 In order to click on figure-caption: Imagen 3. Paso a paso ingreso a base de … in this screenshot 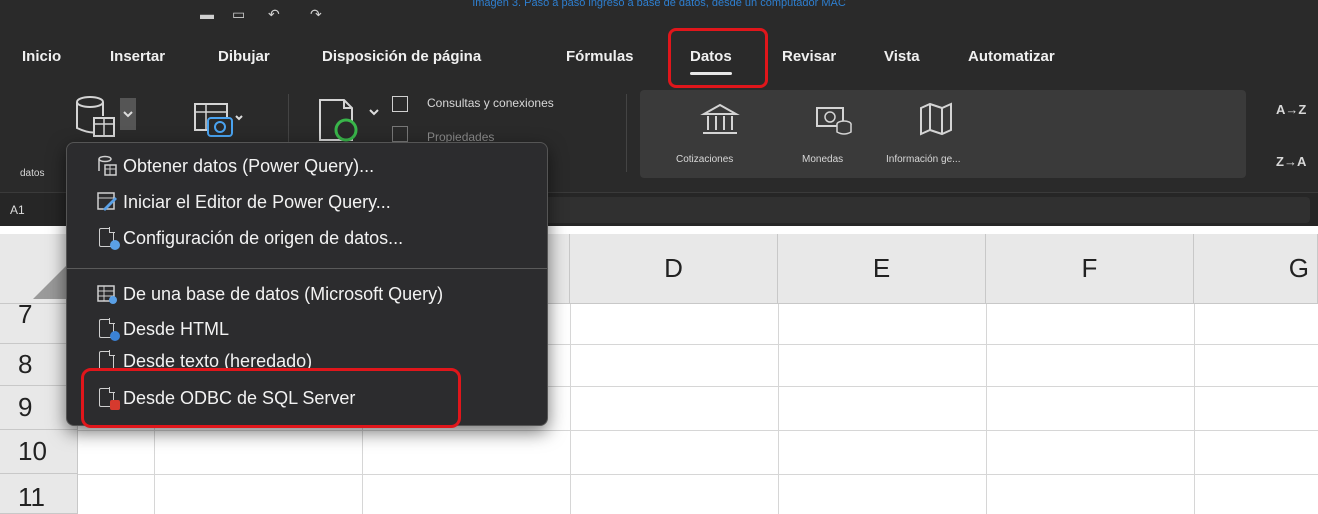, I will do `click(659, 4)`.